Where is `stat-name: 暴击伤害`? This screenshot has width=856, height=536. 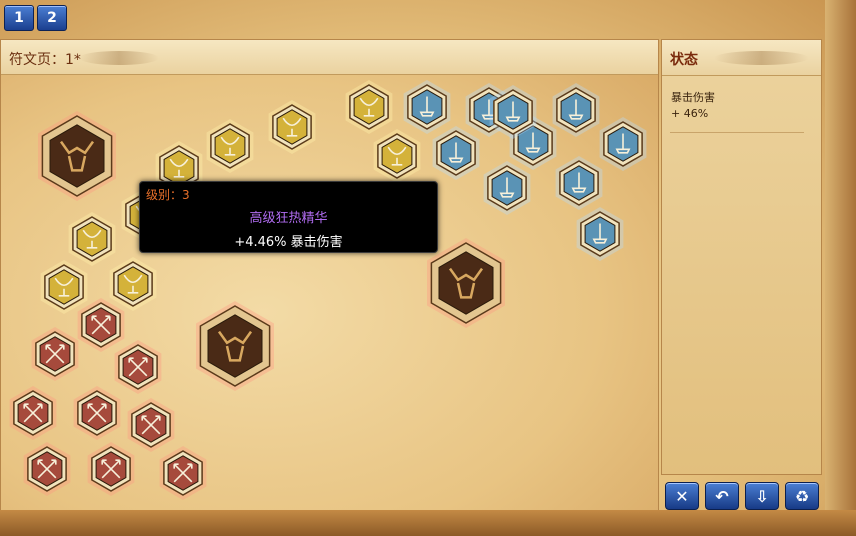
stat-name: 暴击伤害 is located at coordinates (693, 97).